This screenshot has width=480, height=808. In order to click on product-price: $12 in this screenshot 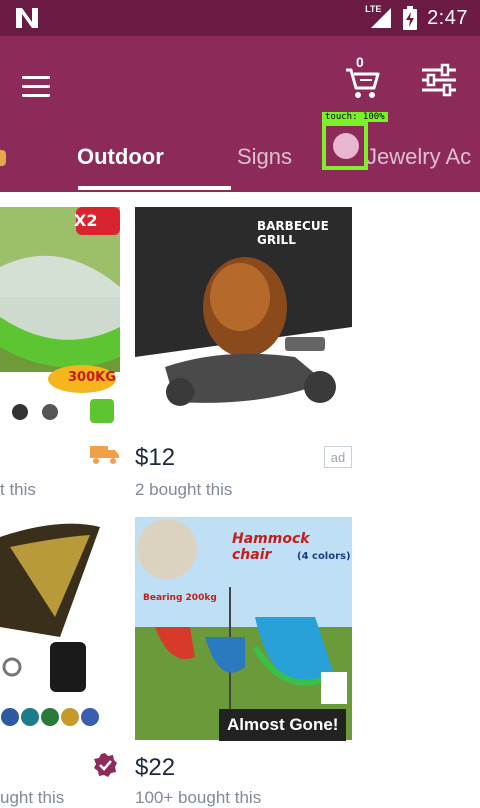, I will do `click(155, 457)`.